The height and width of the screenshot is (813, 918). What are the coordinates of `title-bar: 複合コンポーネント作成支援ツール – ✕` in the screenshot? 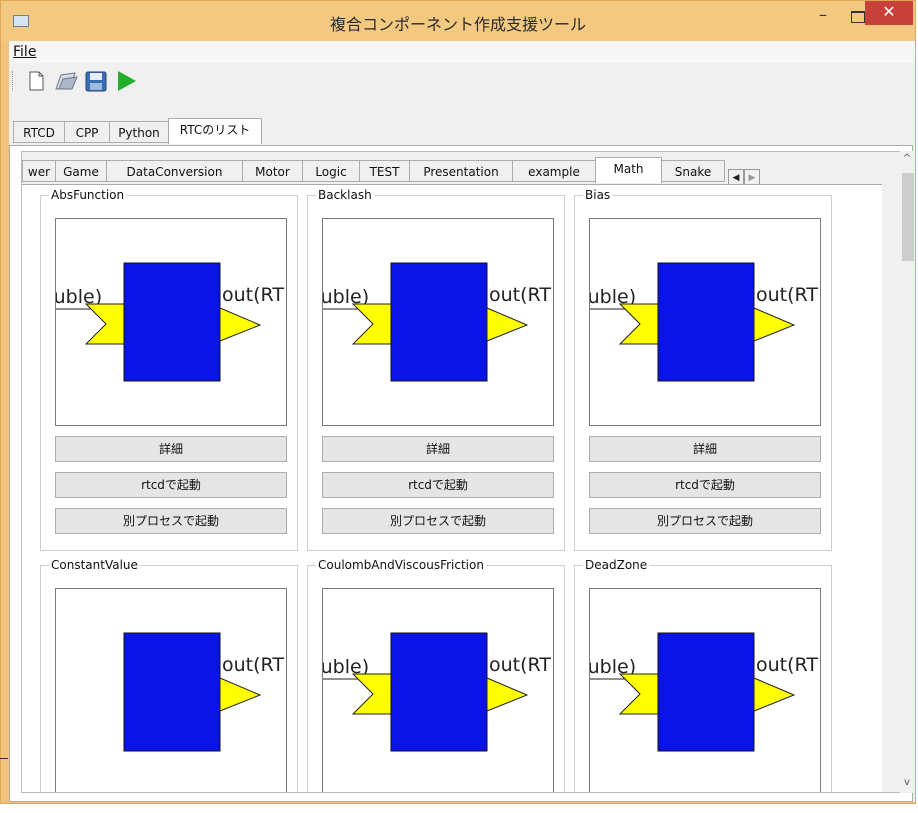 It's located at (458, 21).